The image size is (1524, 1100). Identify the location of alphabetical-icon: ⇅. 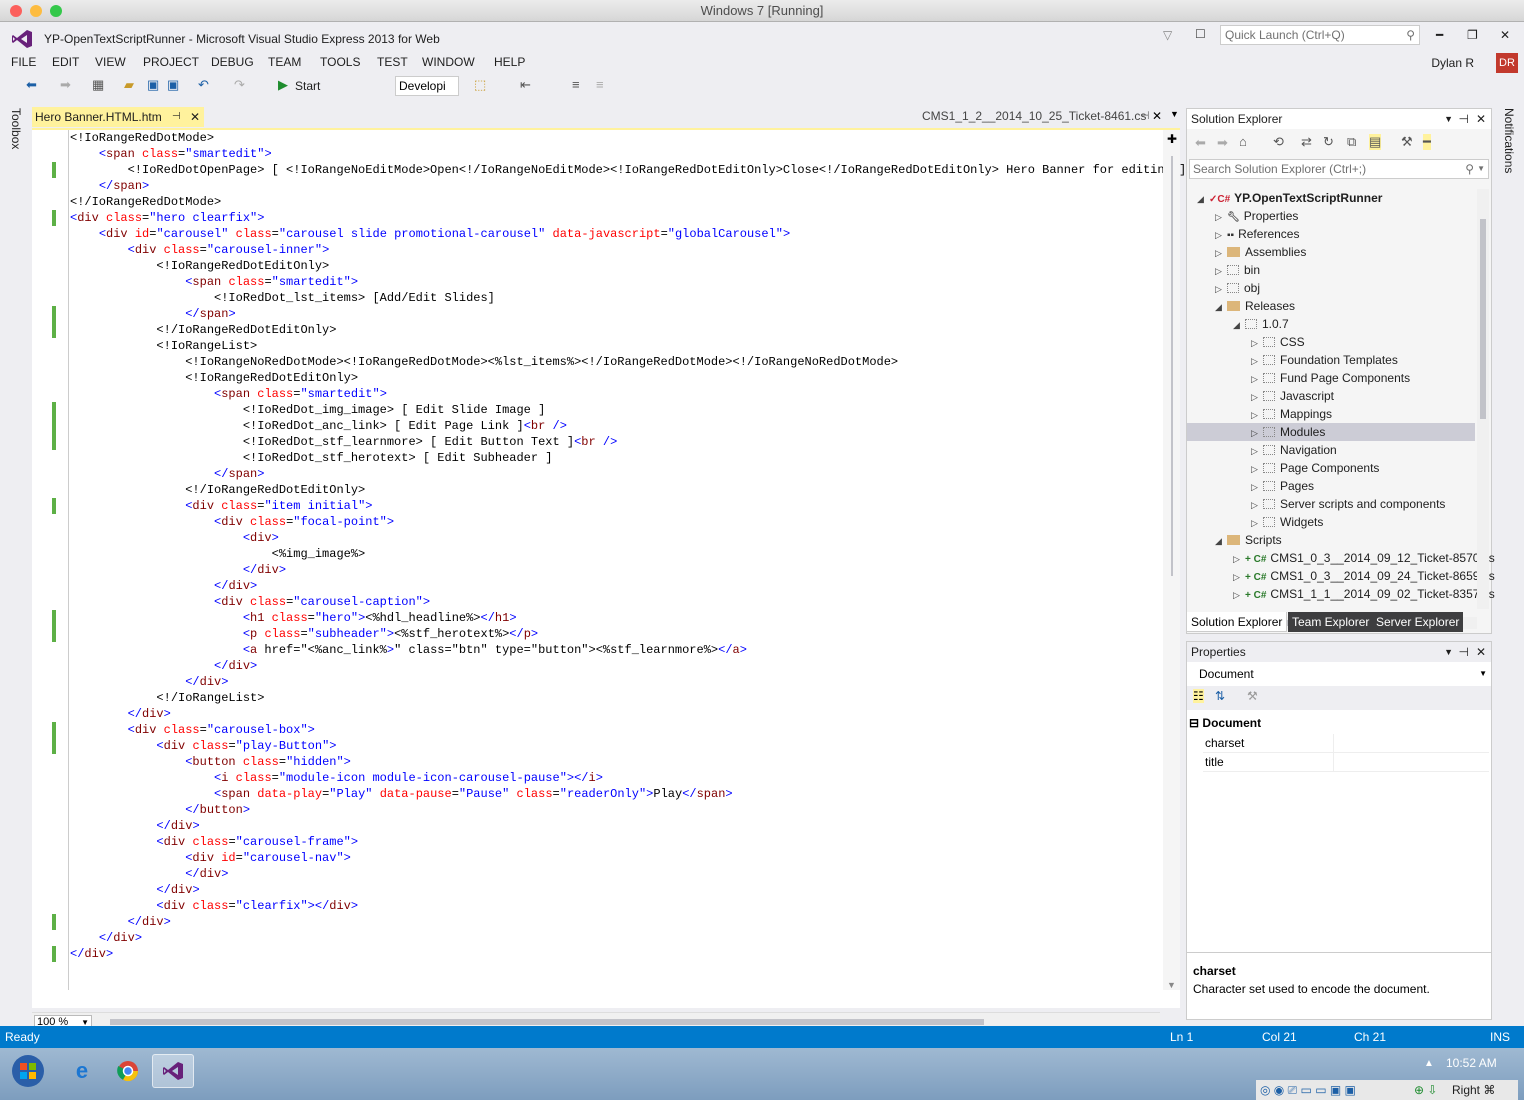
(1220, 696).